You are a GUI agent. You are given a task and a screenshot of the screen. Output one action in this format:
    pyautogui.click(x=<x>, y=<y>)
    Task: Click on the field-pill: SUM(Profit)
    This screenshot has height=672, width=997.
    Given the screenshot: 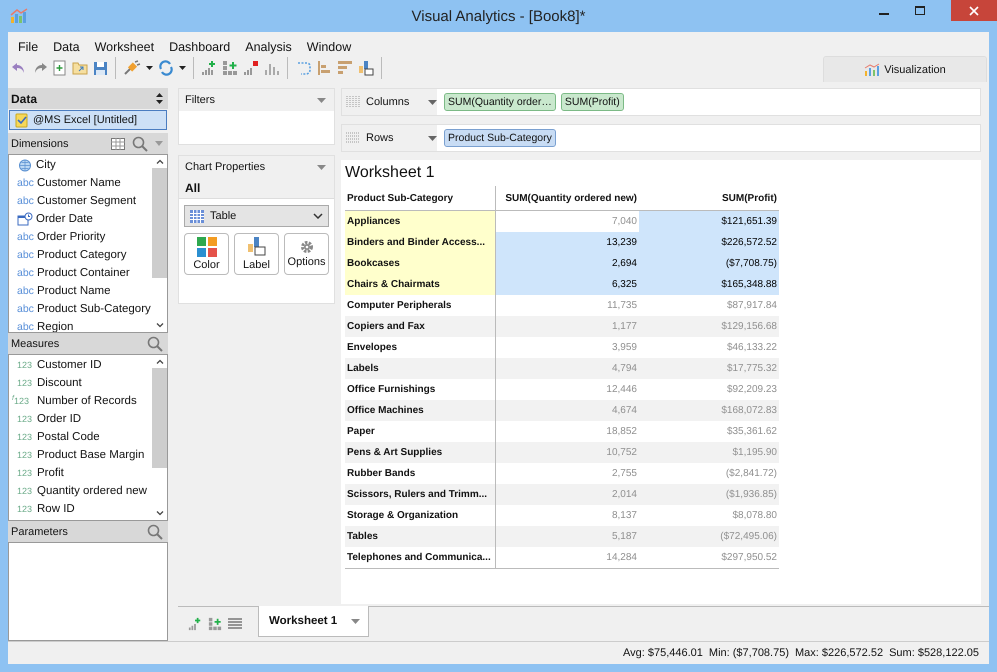 What is the action you would take?
    pyautogui.click(x=592, y=102)
    